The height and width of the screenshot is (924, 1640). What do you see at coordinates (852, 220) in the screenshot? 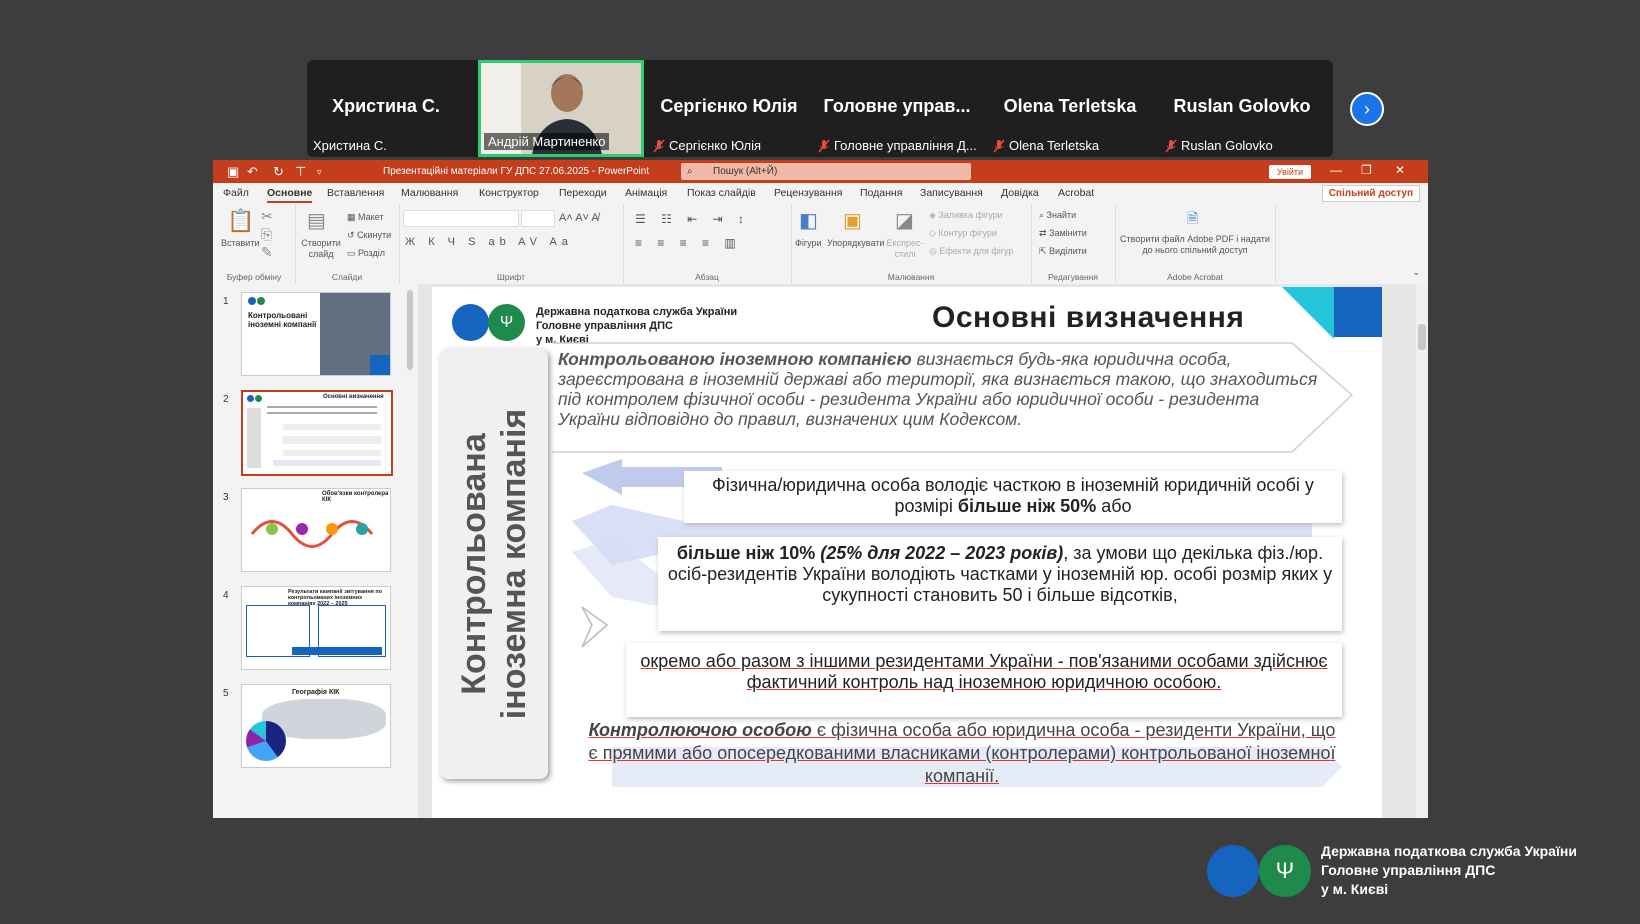
I see `arrange-icon: ▣` at bounding box center [852, 220].